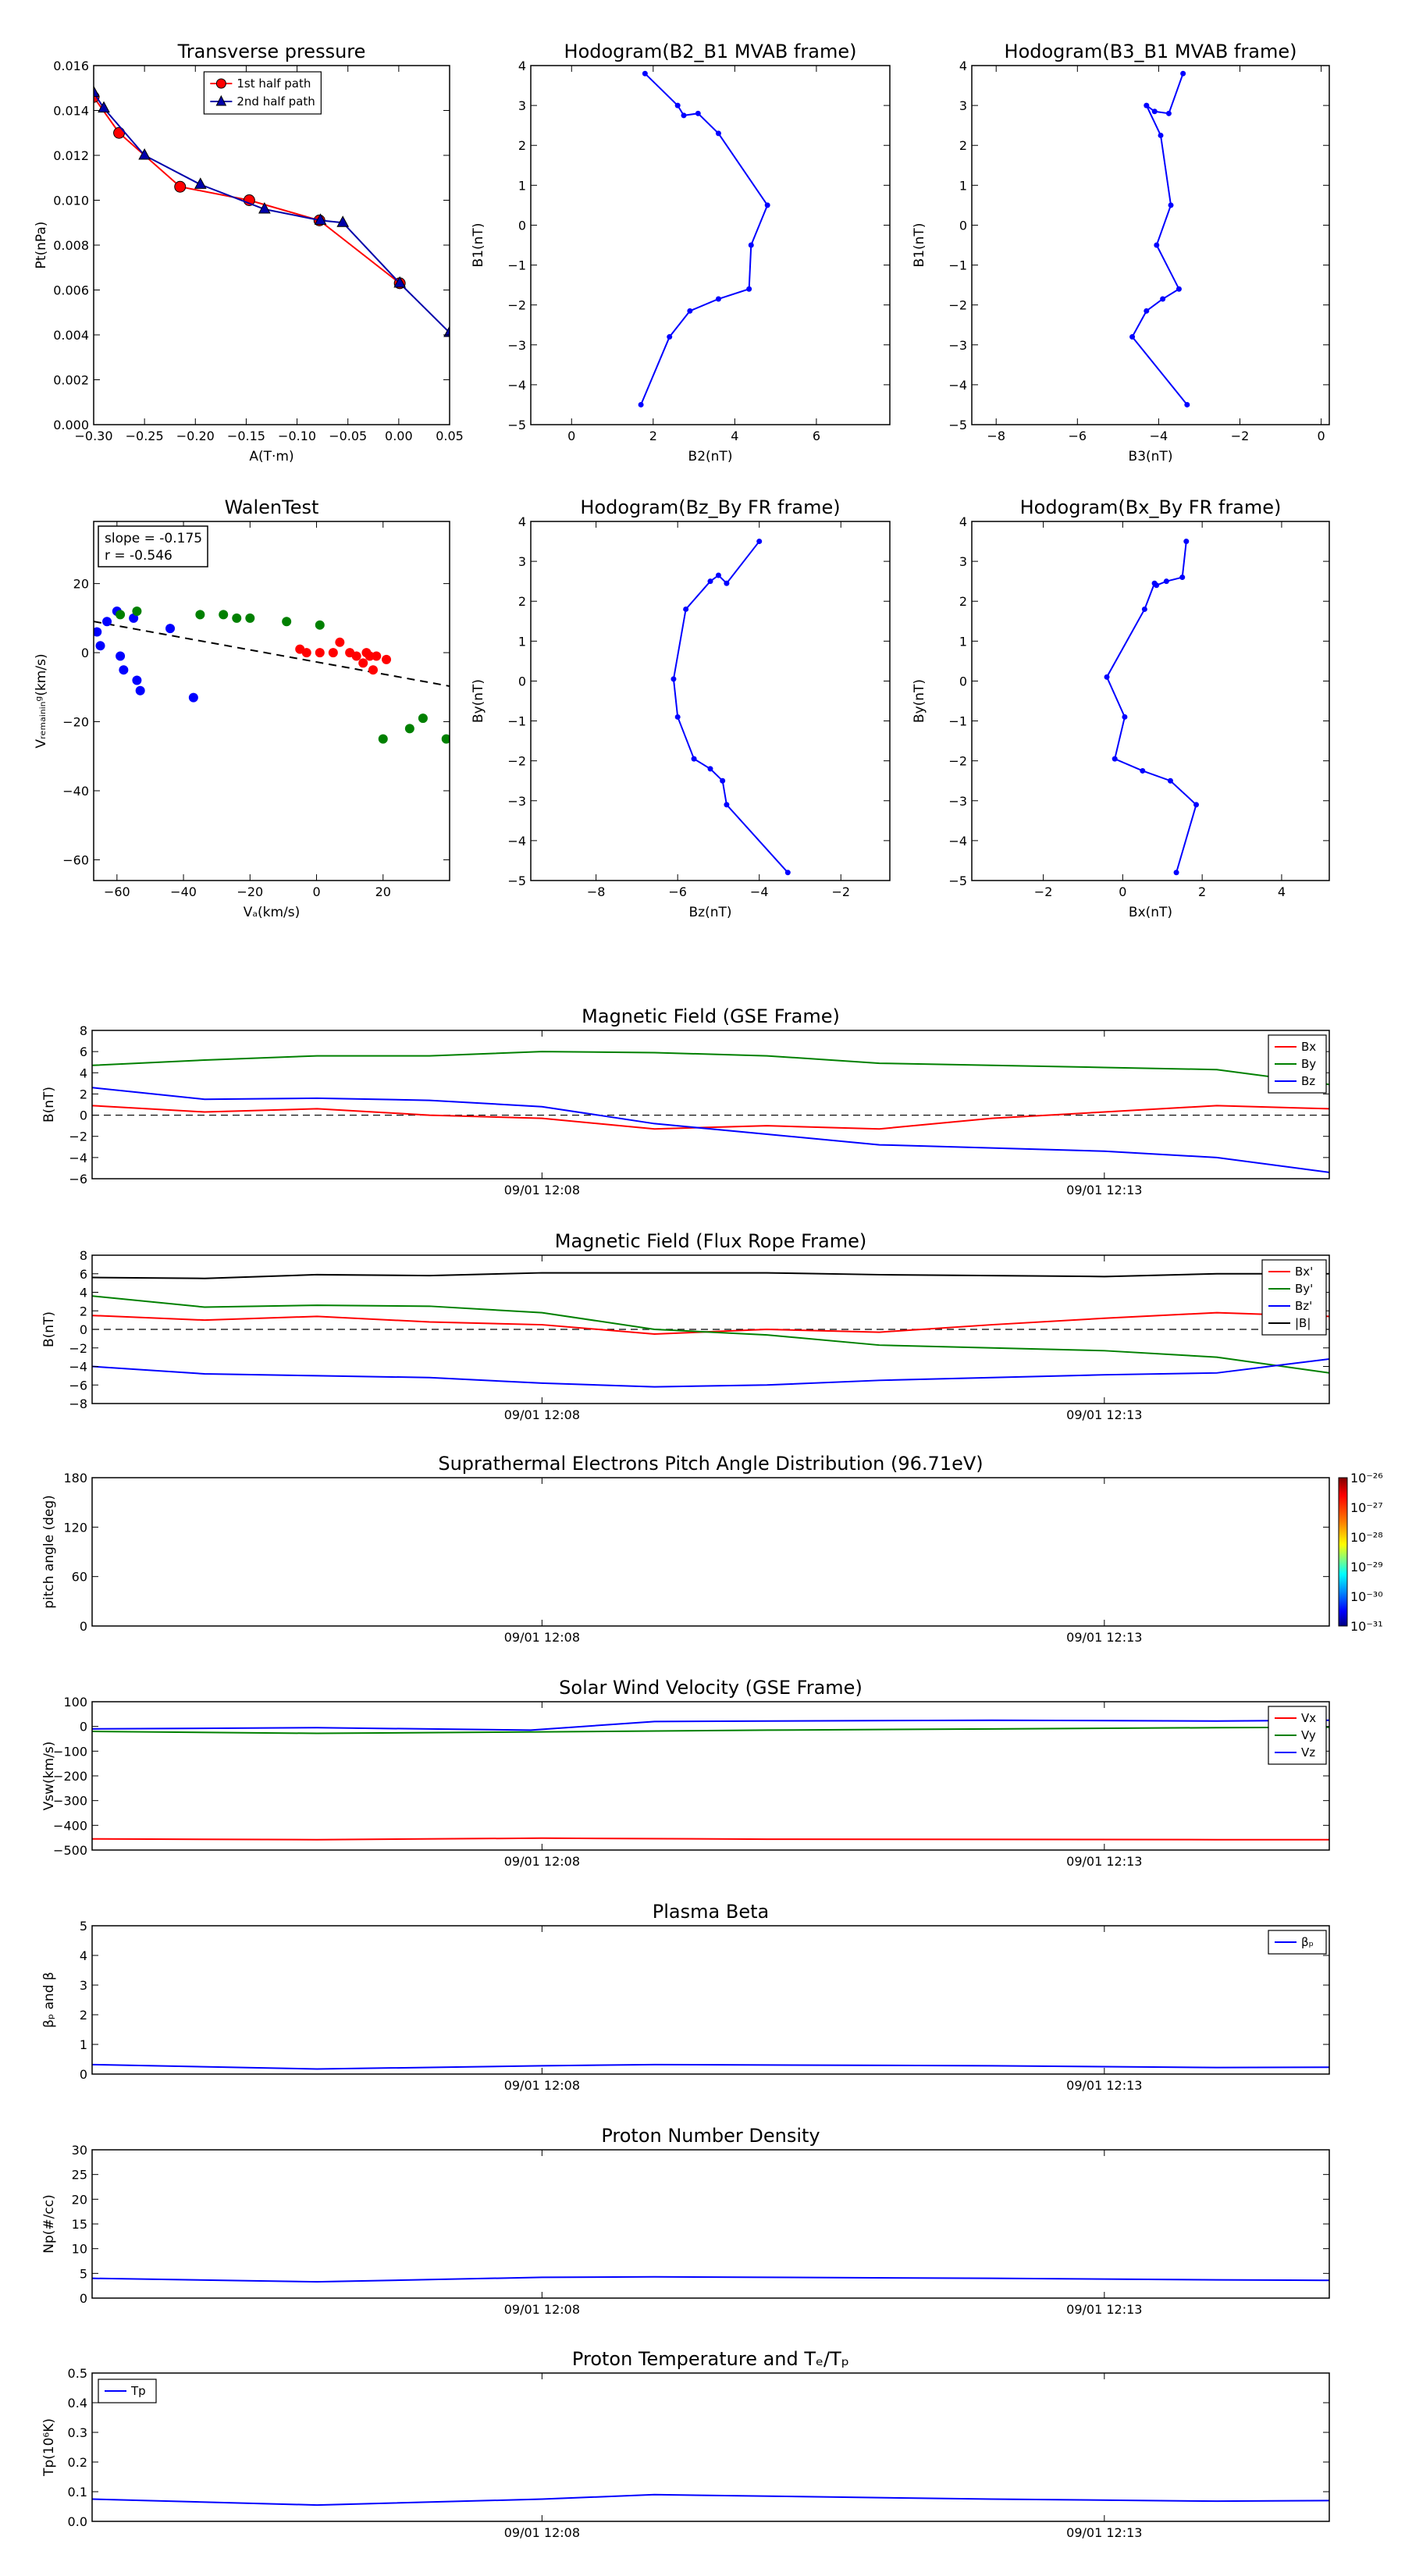 This screenshot has height=2576, width=1405. Describe the element at coordinates (271, 51) in the screenshot. I see `chart-title: Transverse pressure` at that location.